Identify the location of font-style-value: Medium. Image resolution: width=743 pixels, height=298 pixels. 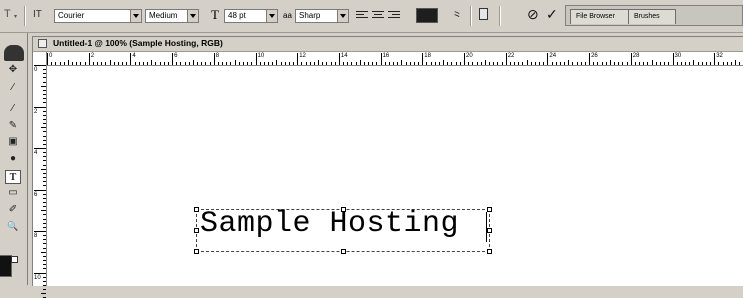
(163, 15).